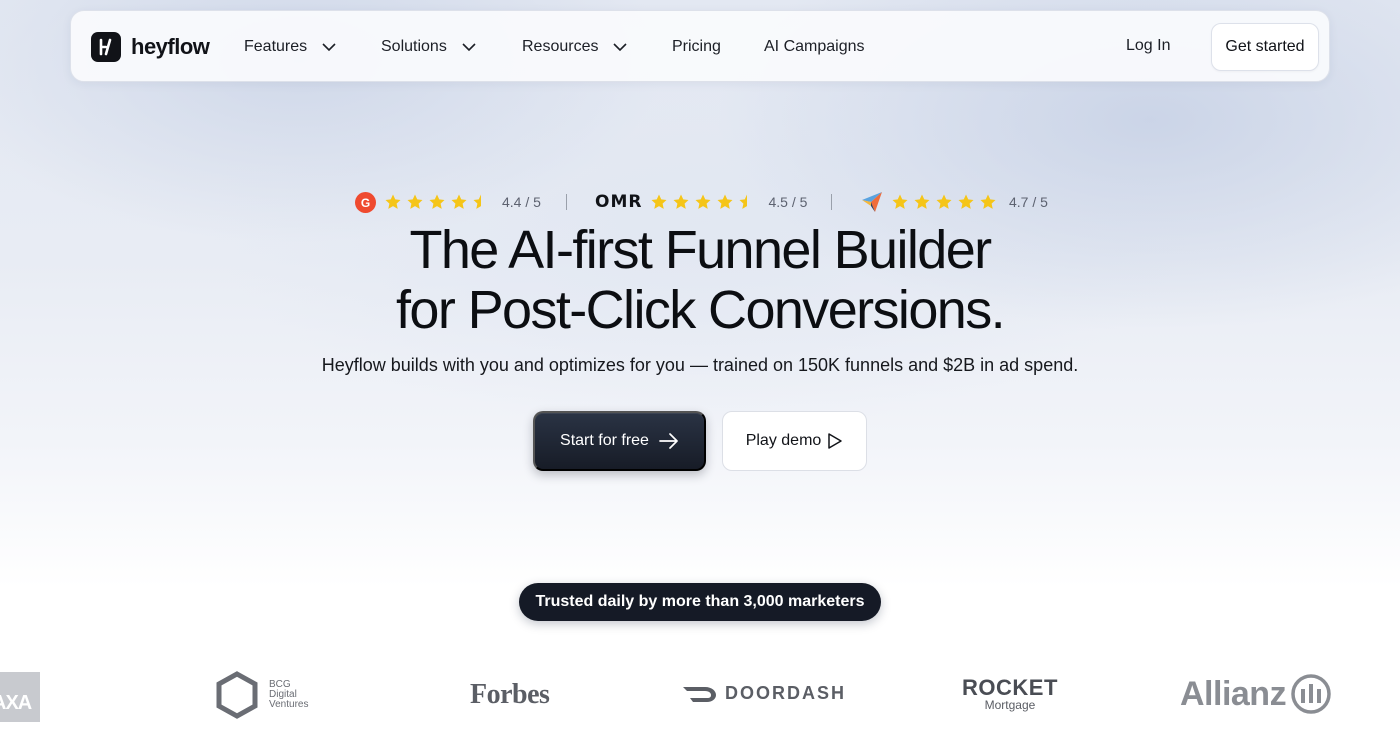  What do you see at coordinates (521, 202) in the screenshot?
I see `rating-score: 4.4 / 5` at bounding box center [521, 202].